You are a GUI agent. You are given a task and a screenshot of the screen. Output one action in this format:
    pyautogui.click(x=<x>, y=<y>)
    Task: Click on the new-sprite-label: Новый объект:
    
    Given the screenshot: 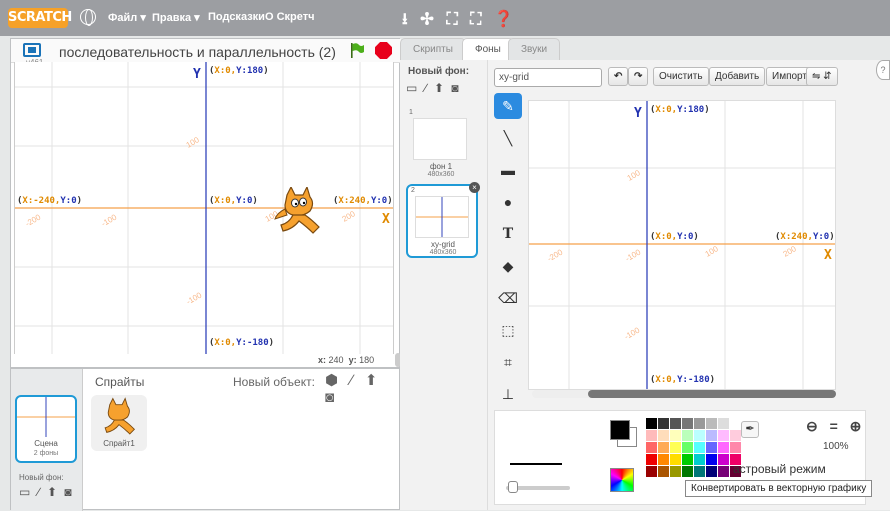 What is the action you would take?
    pyautogui.click(x=274, y=382)
    